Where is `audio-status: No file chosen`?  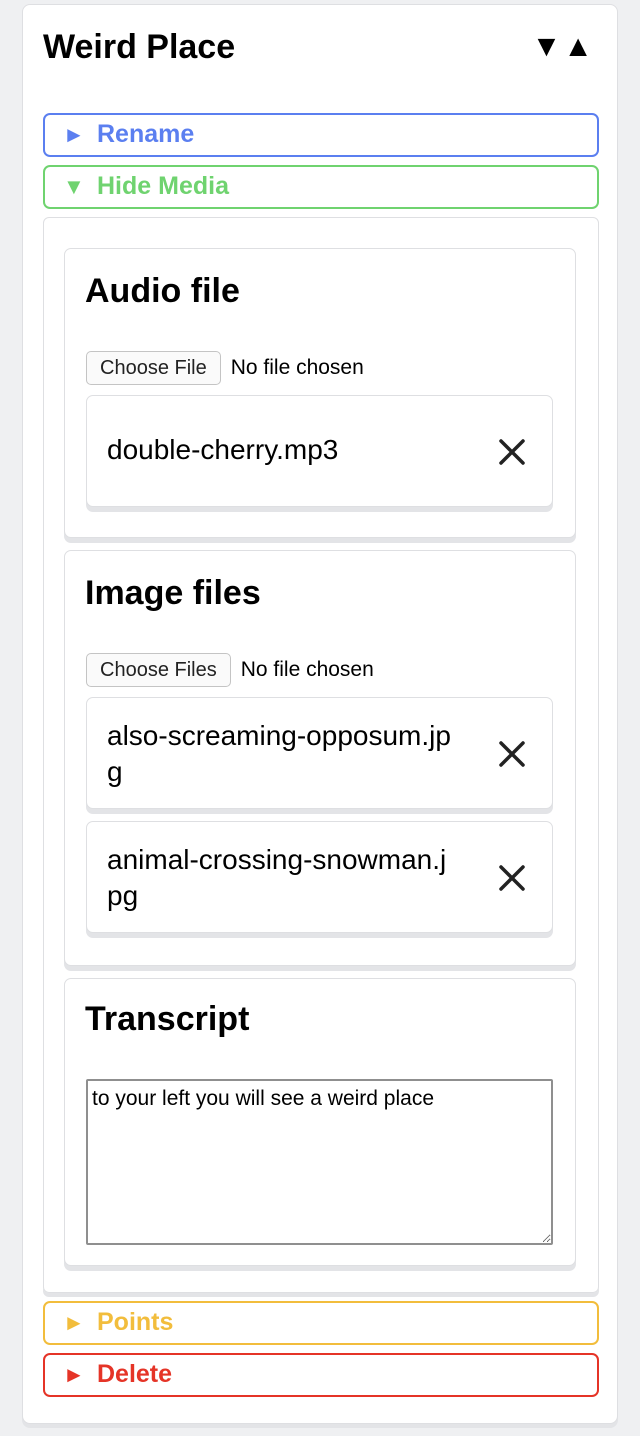 audio-status: No file chosen is located at coordinates (297, 367).